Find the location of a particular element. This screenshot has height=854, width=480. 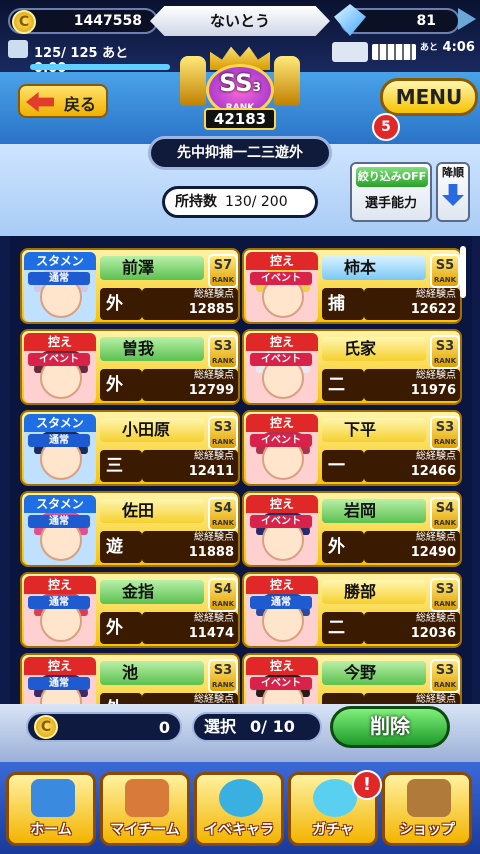

nav-shop: ショップ is located at coordinates (427, 809).